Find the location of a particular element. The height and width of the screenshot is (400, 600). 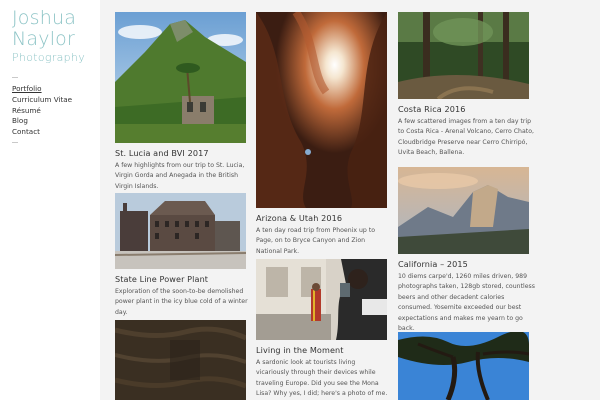

st-lucia-photo is located at coordinates (180, 77).